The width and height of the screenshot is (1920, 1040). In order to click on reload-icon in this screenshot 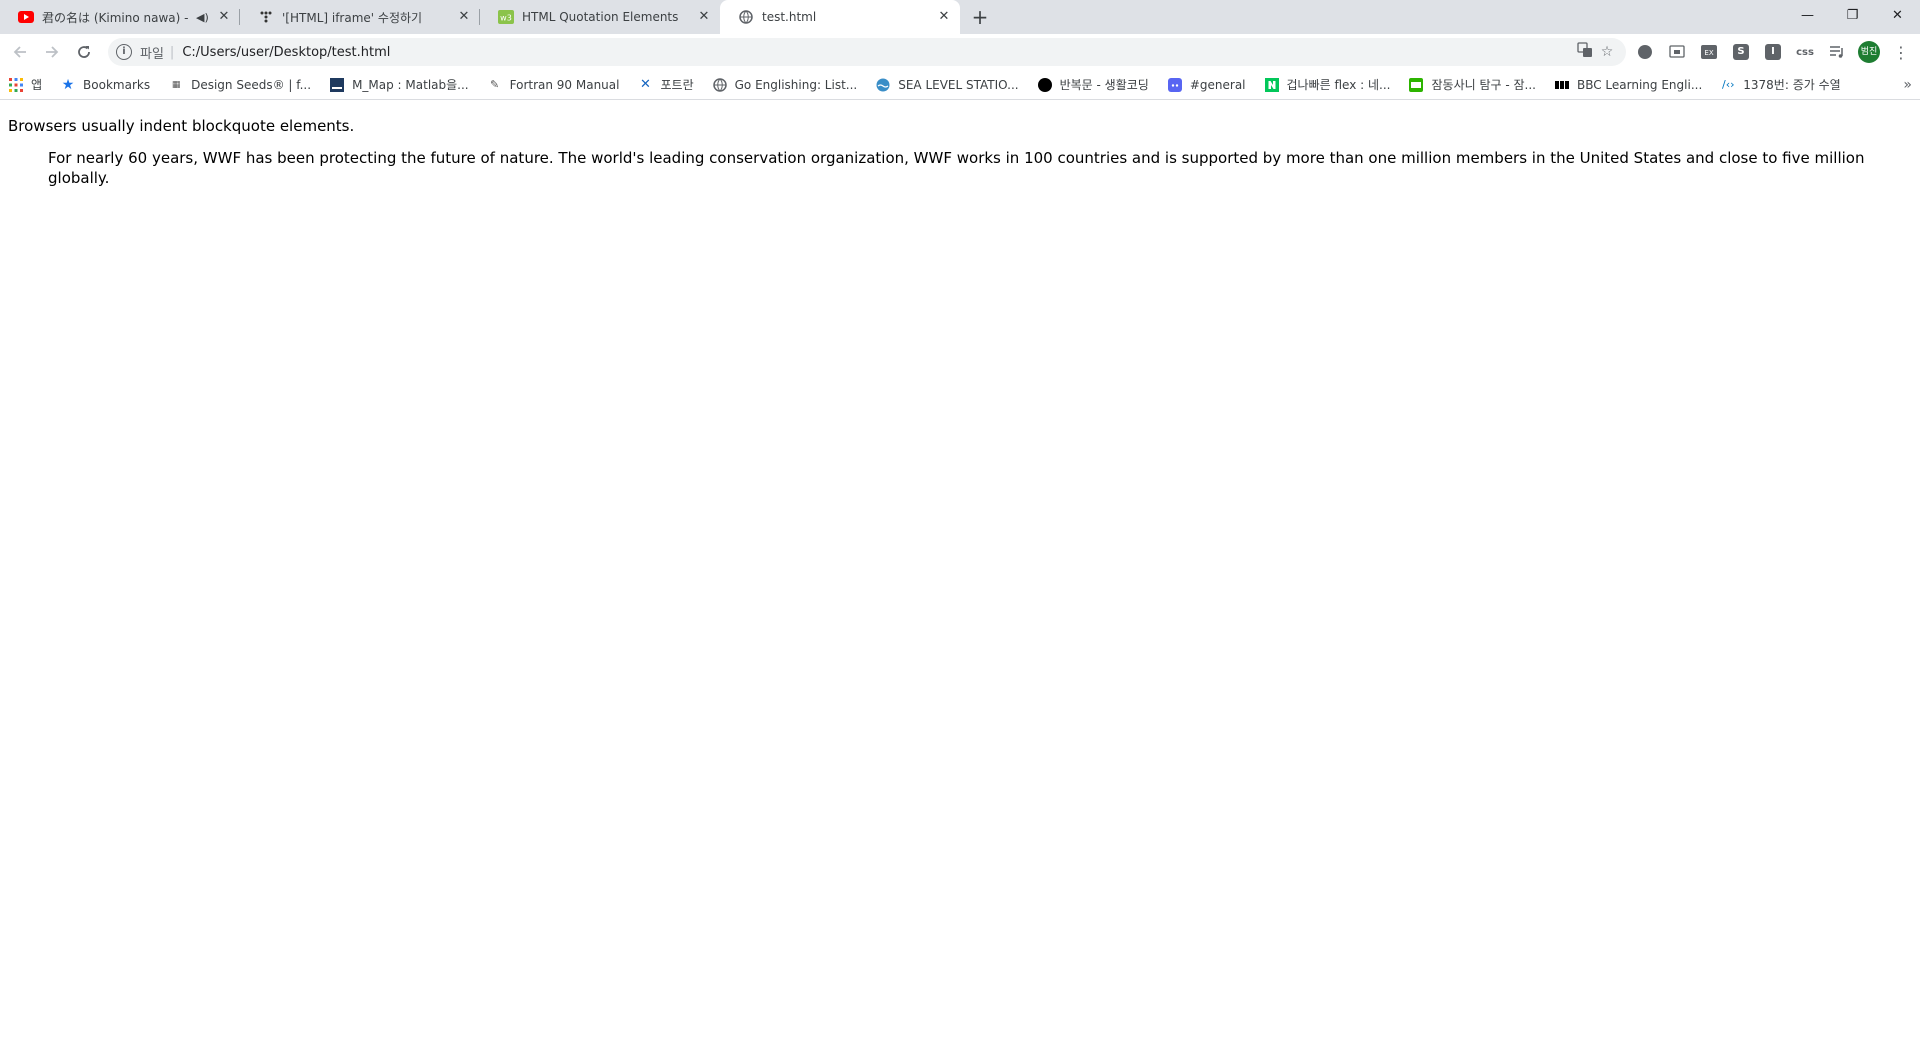, I will do `click(84, 52)`.